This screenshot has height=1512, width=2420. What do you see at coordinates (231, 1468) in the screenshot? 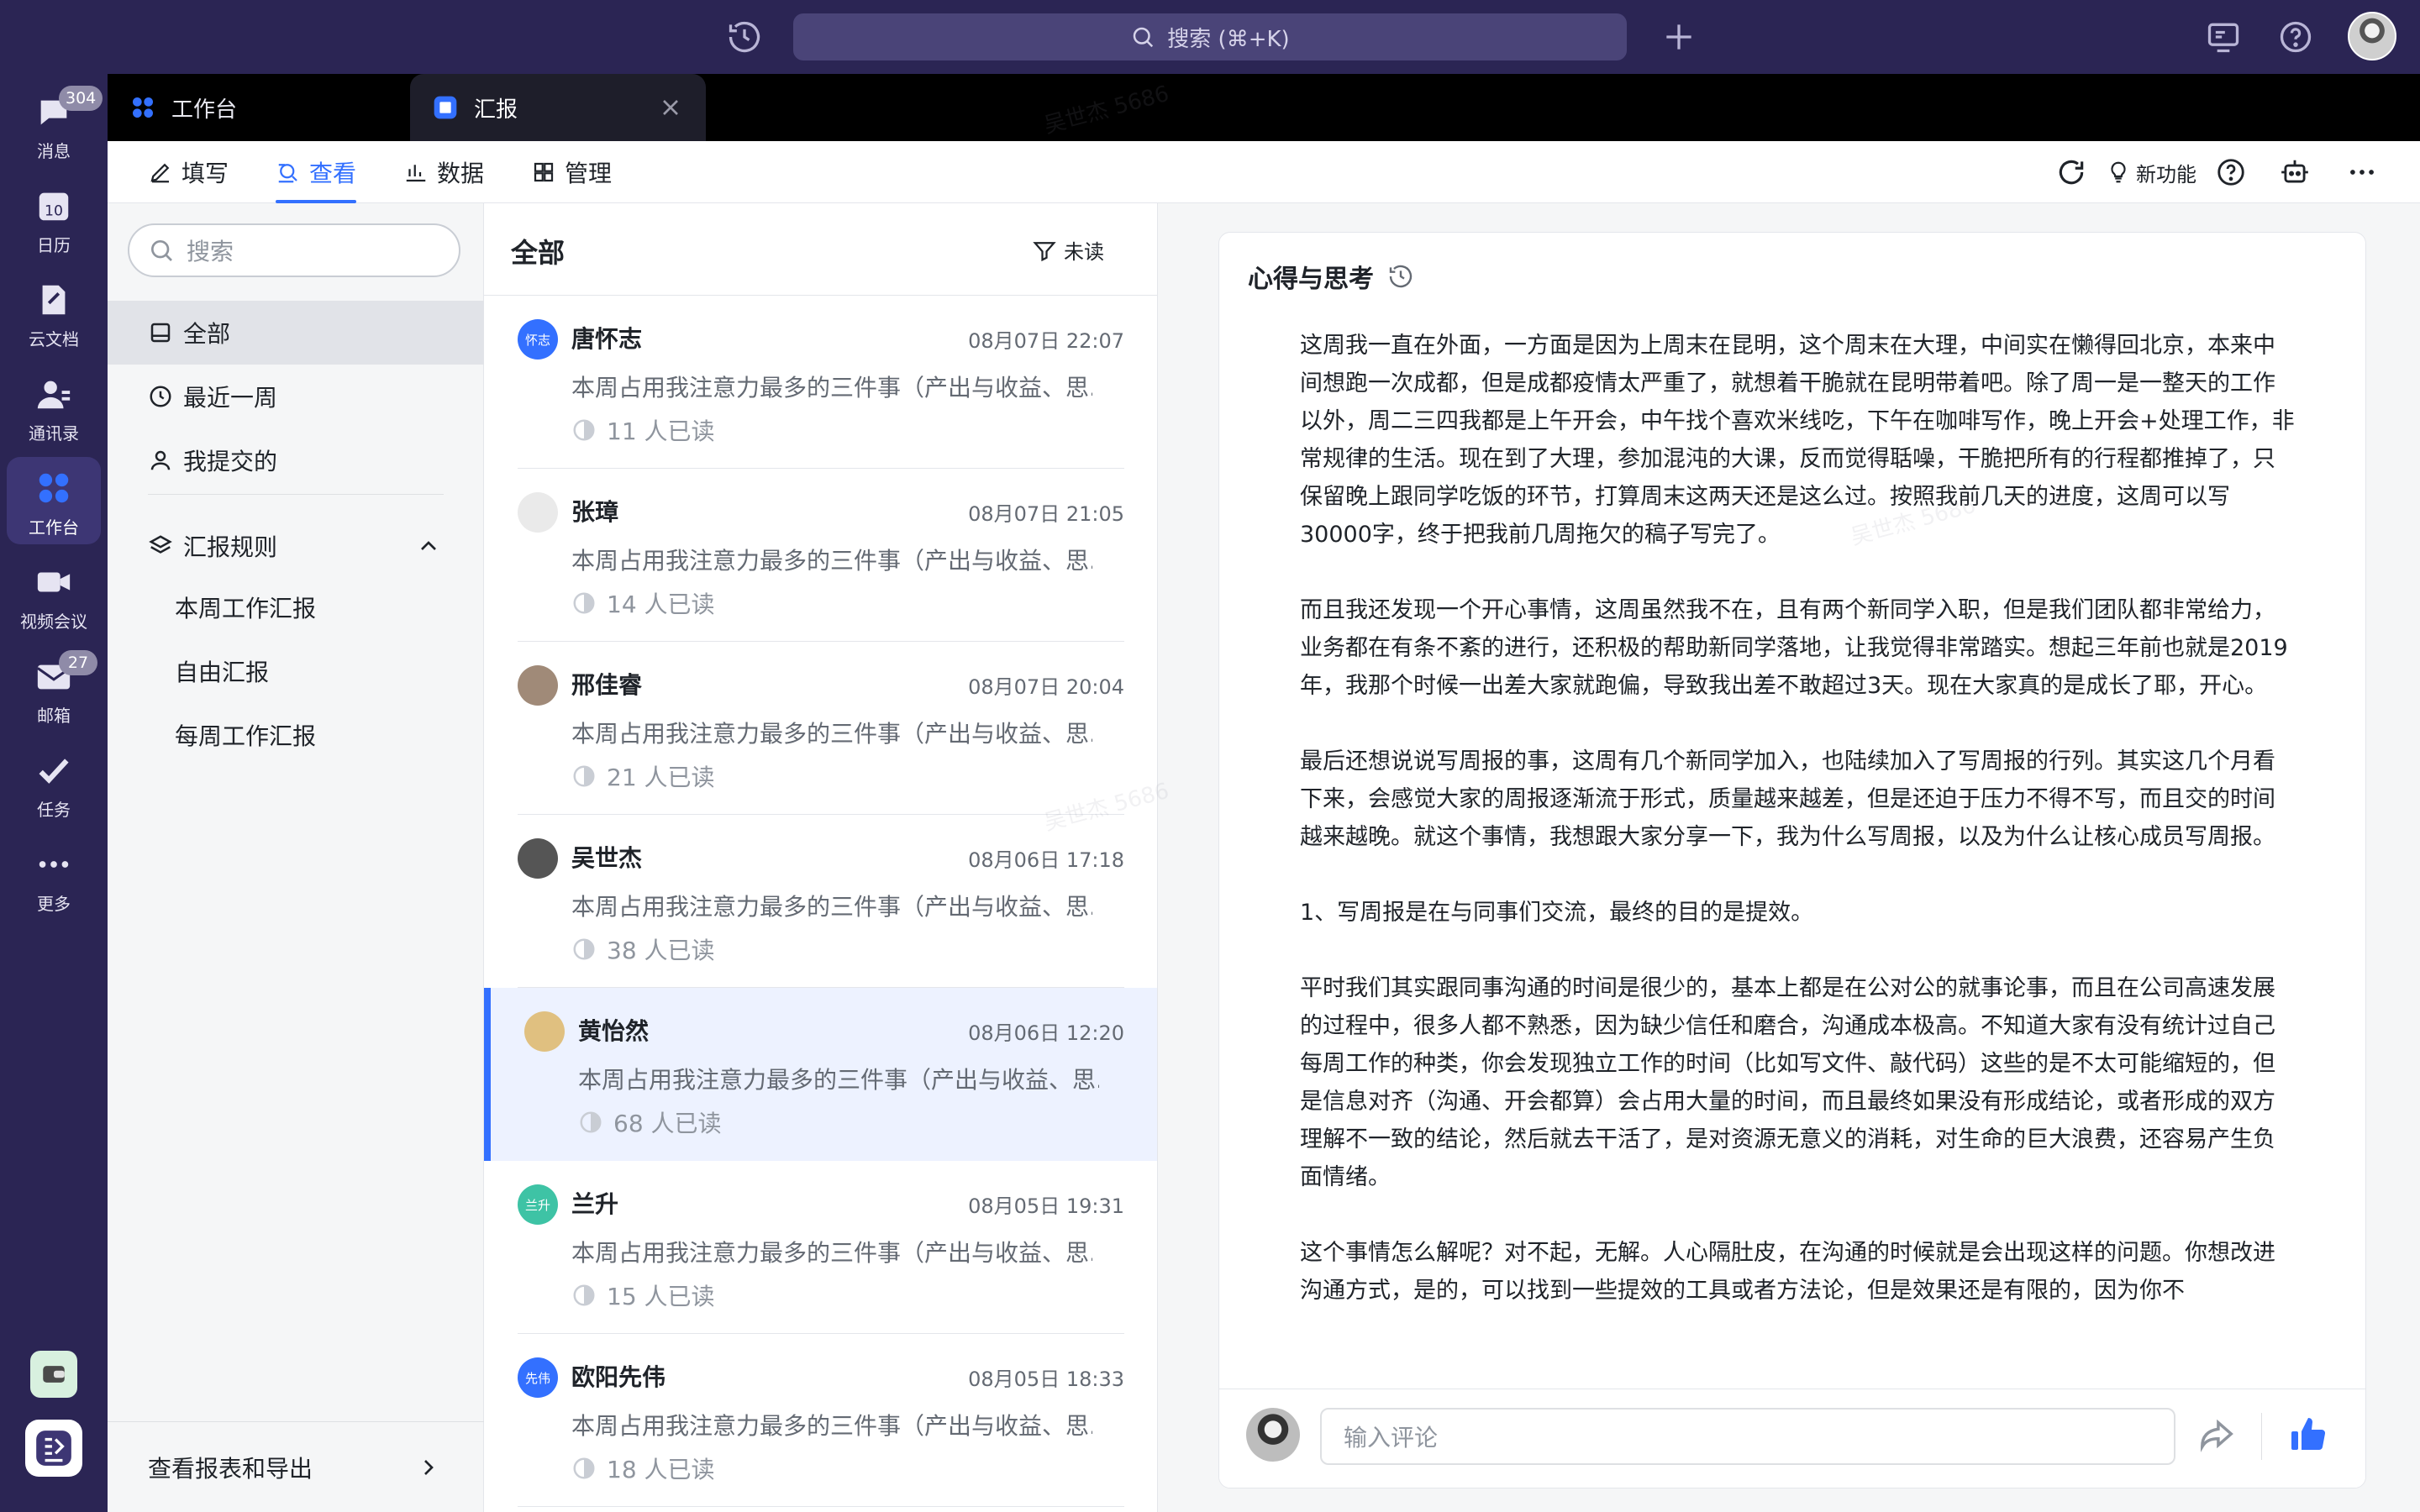
I see `footer-label: 查看报表和导出` at bounding box center [231, 1468].